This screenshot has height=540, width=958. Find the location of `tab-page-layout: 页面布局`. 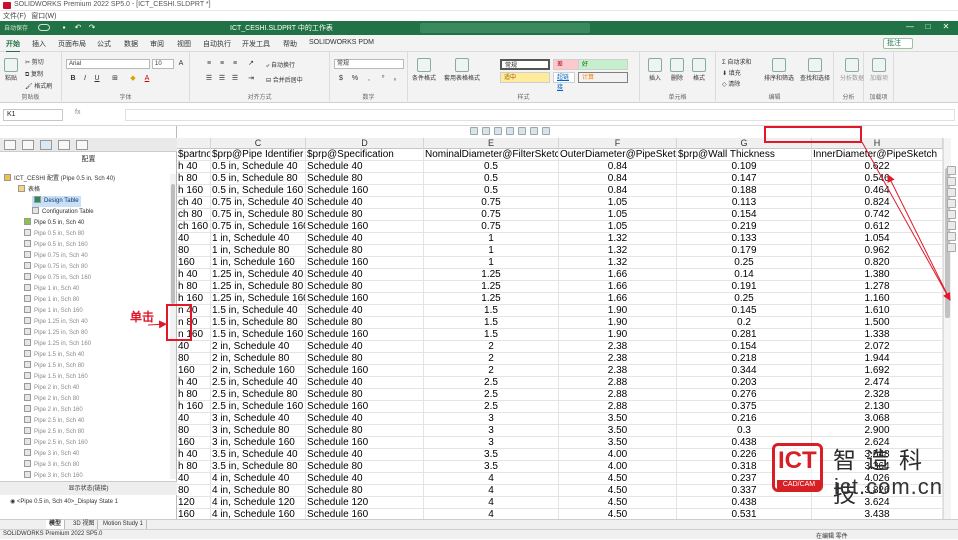

tab-page-layout: 页面布局 is located at coordinates (72, 44).